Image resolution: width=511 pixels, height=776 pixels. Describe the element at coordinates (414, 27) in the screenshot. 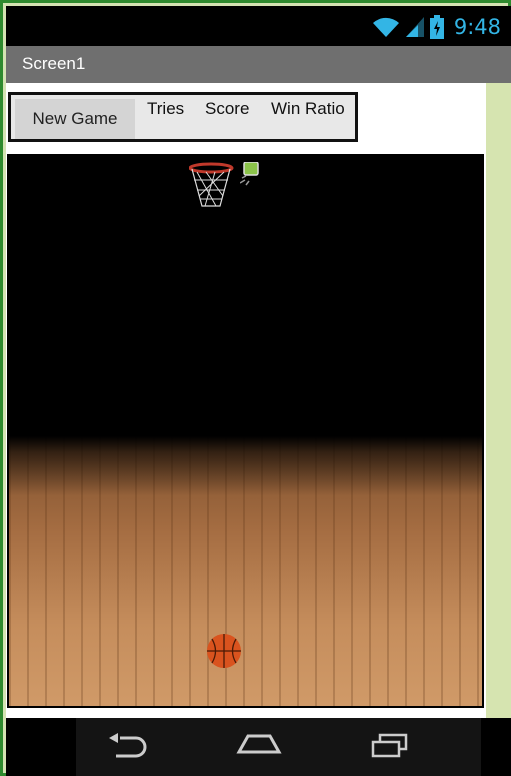

I see `signal-icon` at that location.